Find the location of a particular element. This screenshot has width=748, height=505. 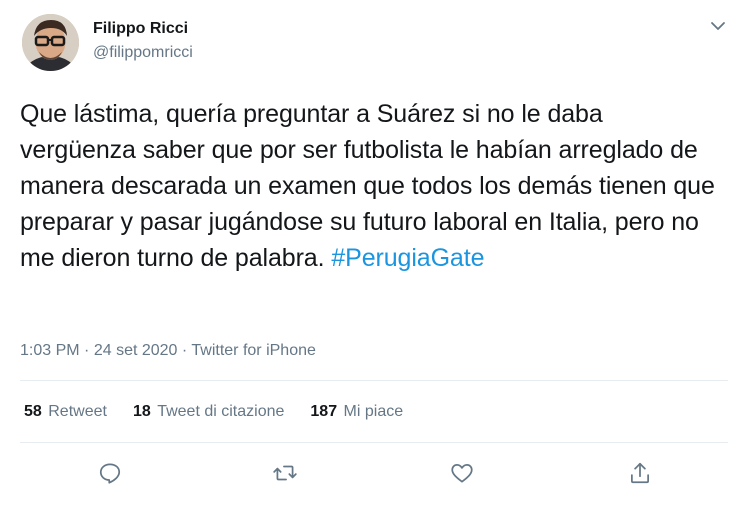

retweet-count: 58 Retweet is located at coordinates (65, 412).